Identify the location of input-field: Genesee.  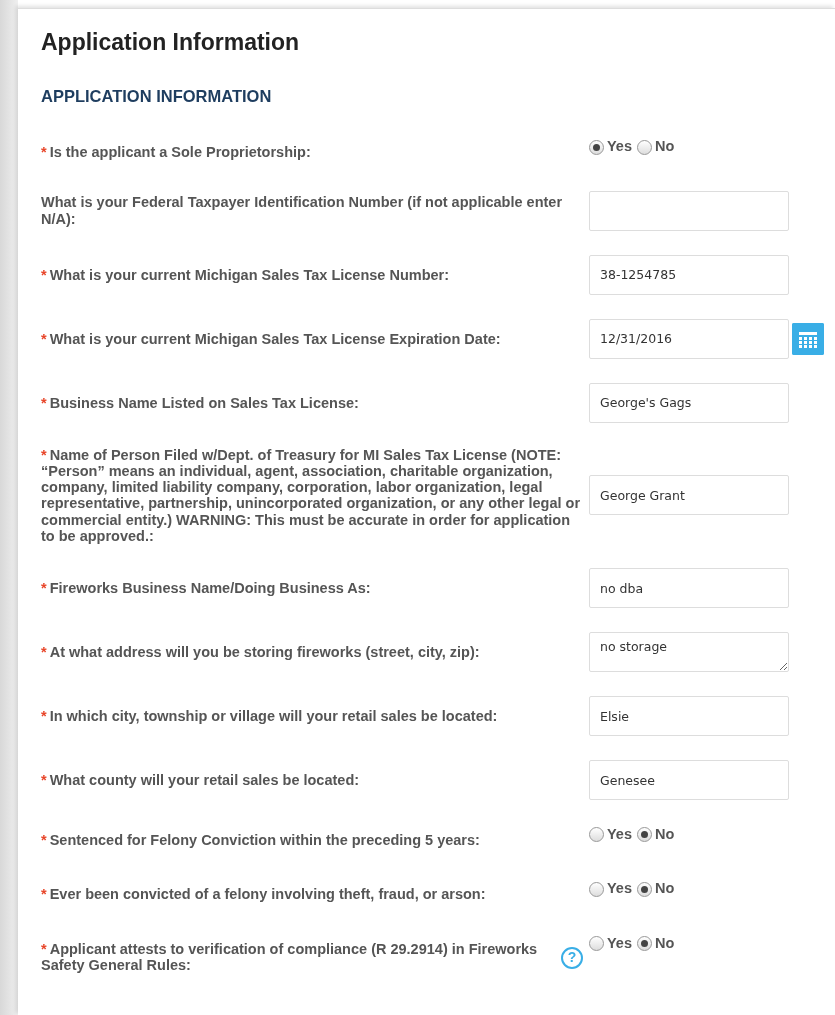
(689, 780).